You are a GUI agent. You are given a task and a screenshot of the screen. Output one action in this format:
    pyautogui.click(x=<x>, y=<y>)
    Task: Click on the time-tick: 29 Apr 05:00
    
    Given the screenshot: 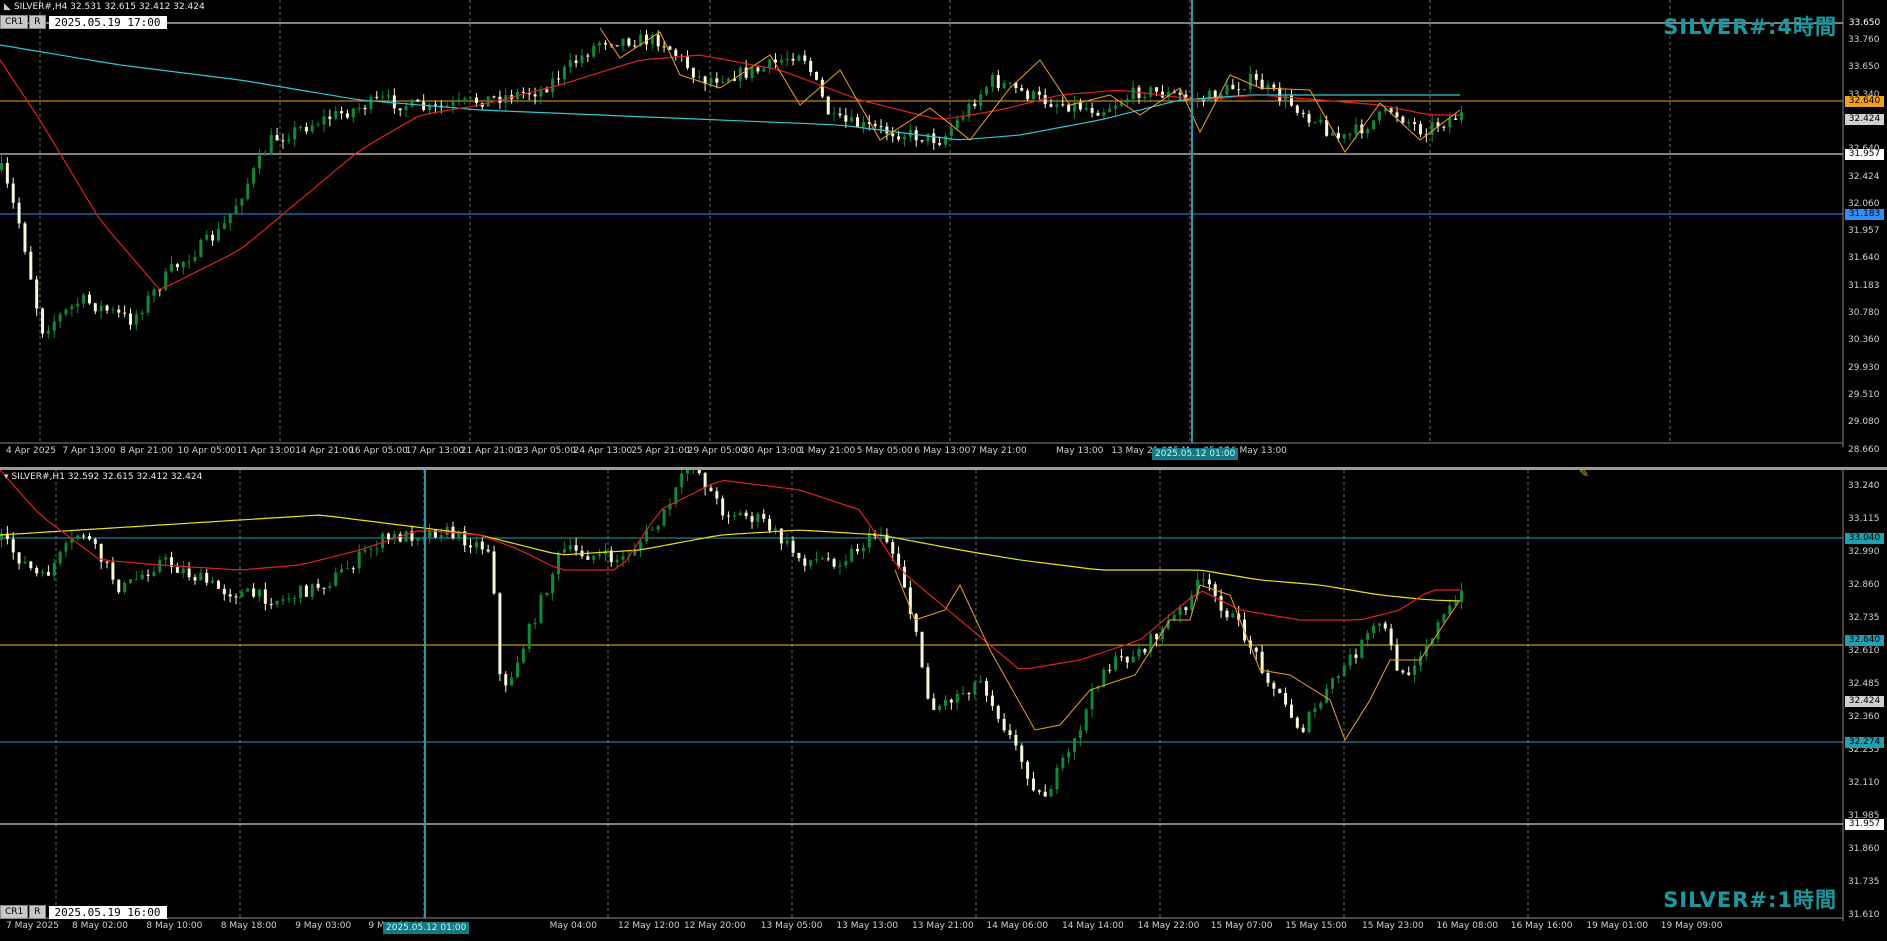 What is the action you would take?
    pyautogui.click(x=717, y=451)
    